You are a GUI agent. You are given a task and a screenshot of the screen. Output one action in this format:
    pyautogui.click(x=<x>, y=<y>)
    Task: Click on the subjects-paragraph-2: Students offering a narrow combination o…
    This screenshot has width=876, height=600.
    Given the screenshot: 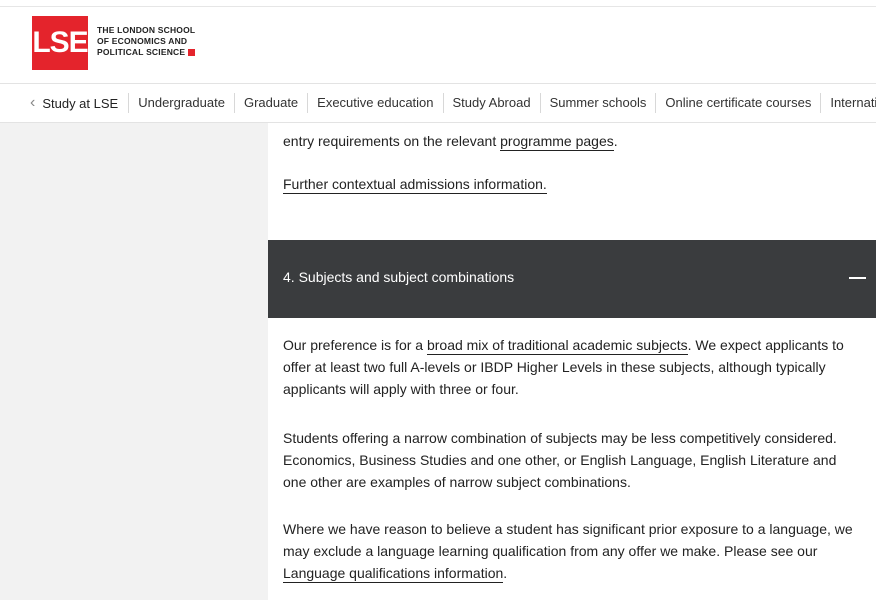 What is the action you would take?
    pyautogui.click(x=560, y=460)
    